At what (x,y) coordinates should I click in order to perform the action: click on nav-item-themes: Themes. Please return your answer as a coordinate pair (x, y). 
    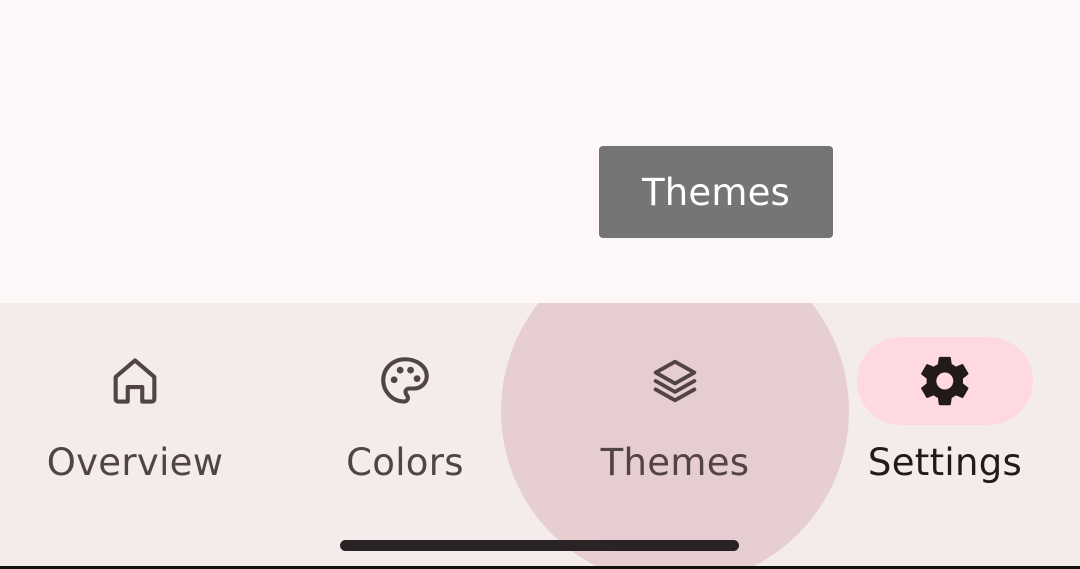
    Looking at the image, I should click on (675, 418).